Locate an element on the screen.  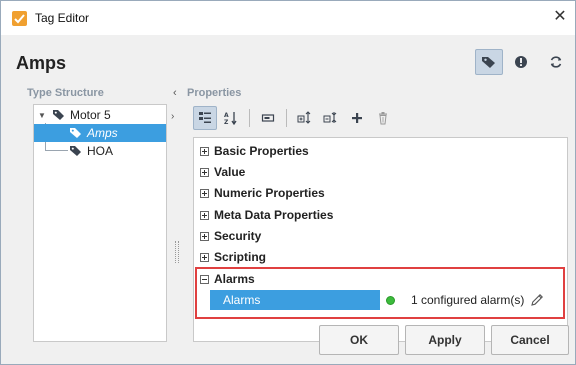
expand-all-button is located at coordinates (305, 118).